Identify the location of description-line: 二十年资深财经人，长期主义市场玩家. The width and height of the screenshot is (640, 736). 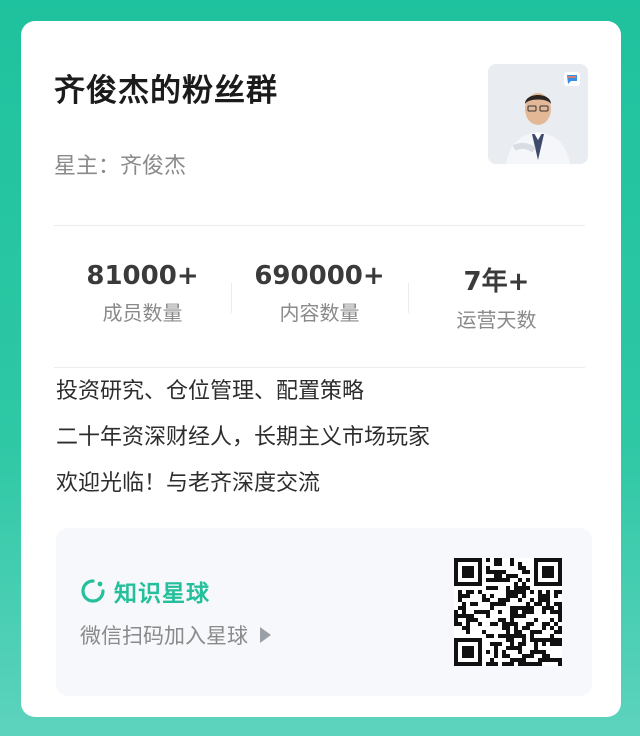
(243, 437).